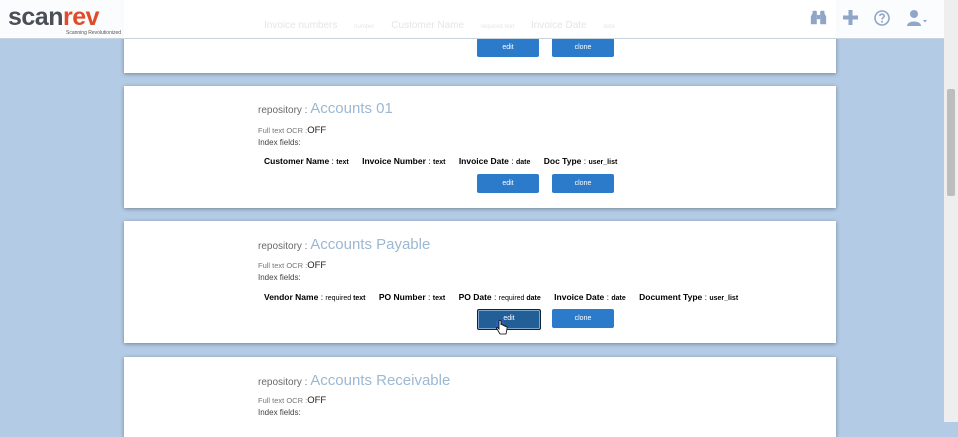 The height and width of the screenshot is (437, 958). I want to click on index-field: Customer Name required text, so click(453, 25).